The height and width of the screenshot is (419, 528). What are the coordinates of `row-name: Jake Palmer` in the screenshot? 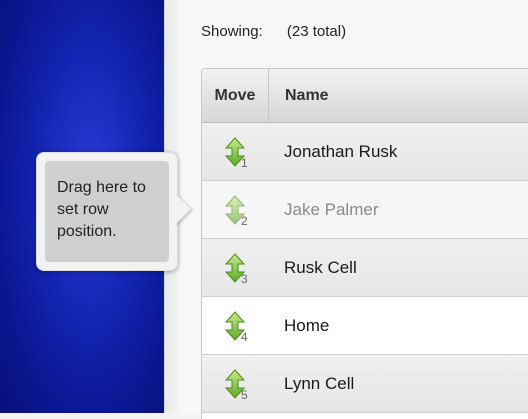 It's located at (331, 209).